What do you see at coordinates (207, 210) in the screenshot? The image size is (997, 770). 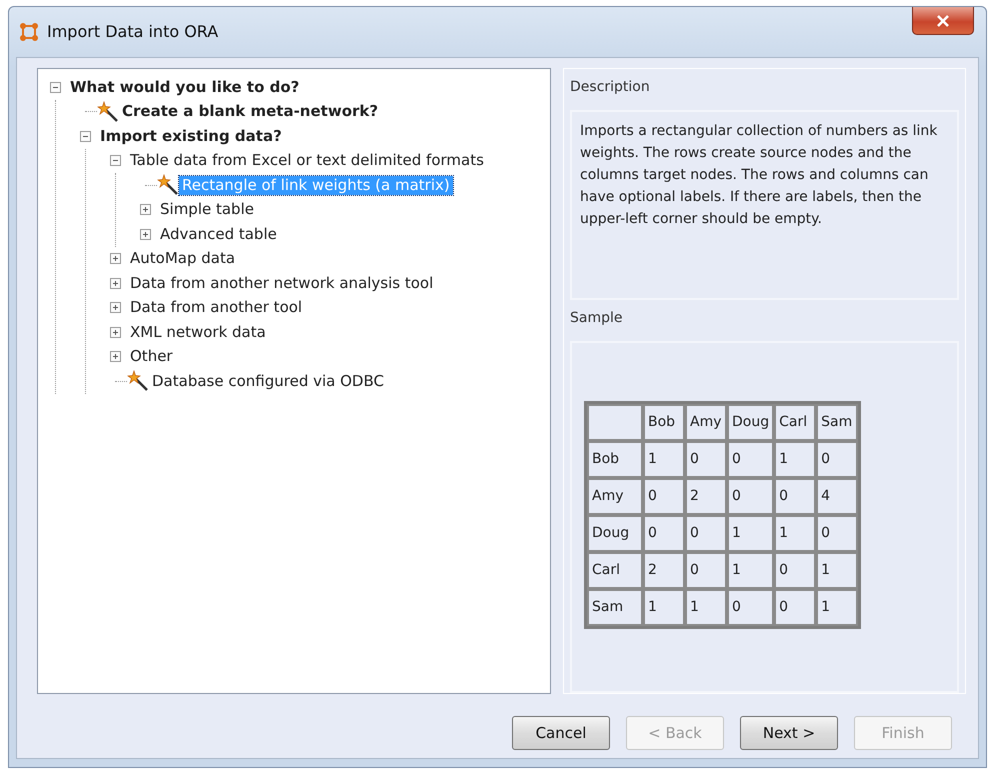 I see `tree-item: Simple table` at bounding box center [207, 210].